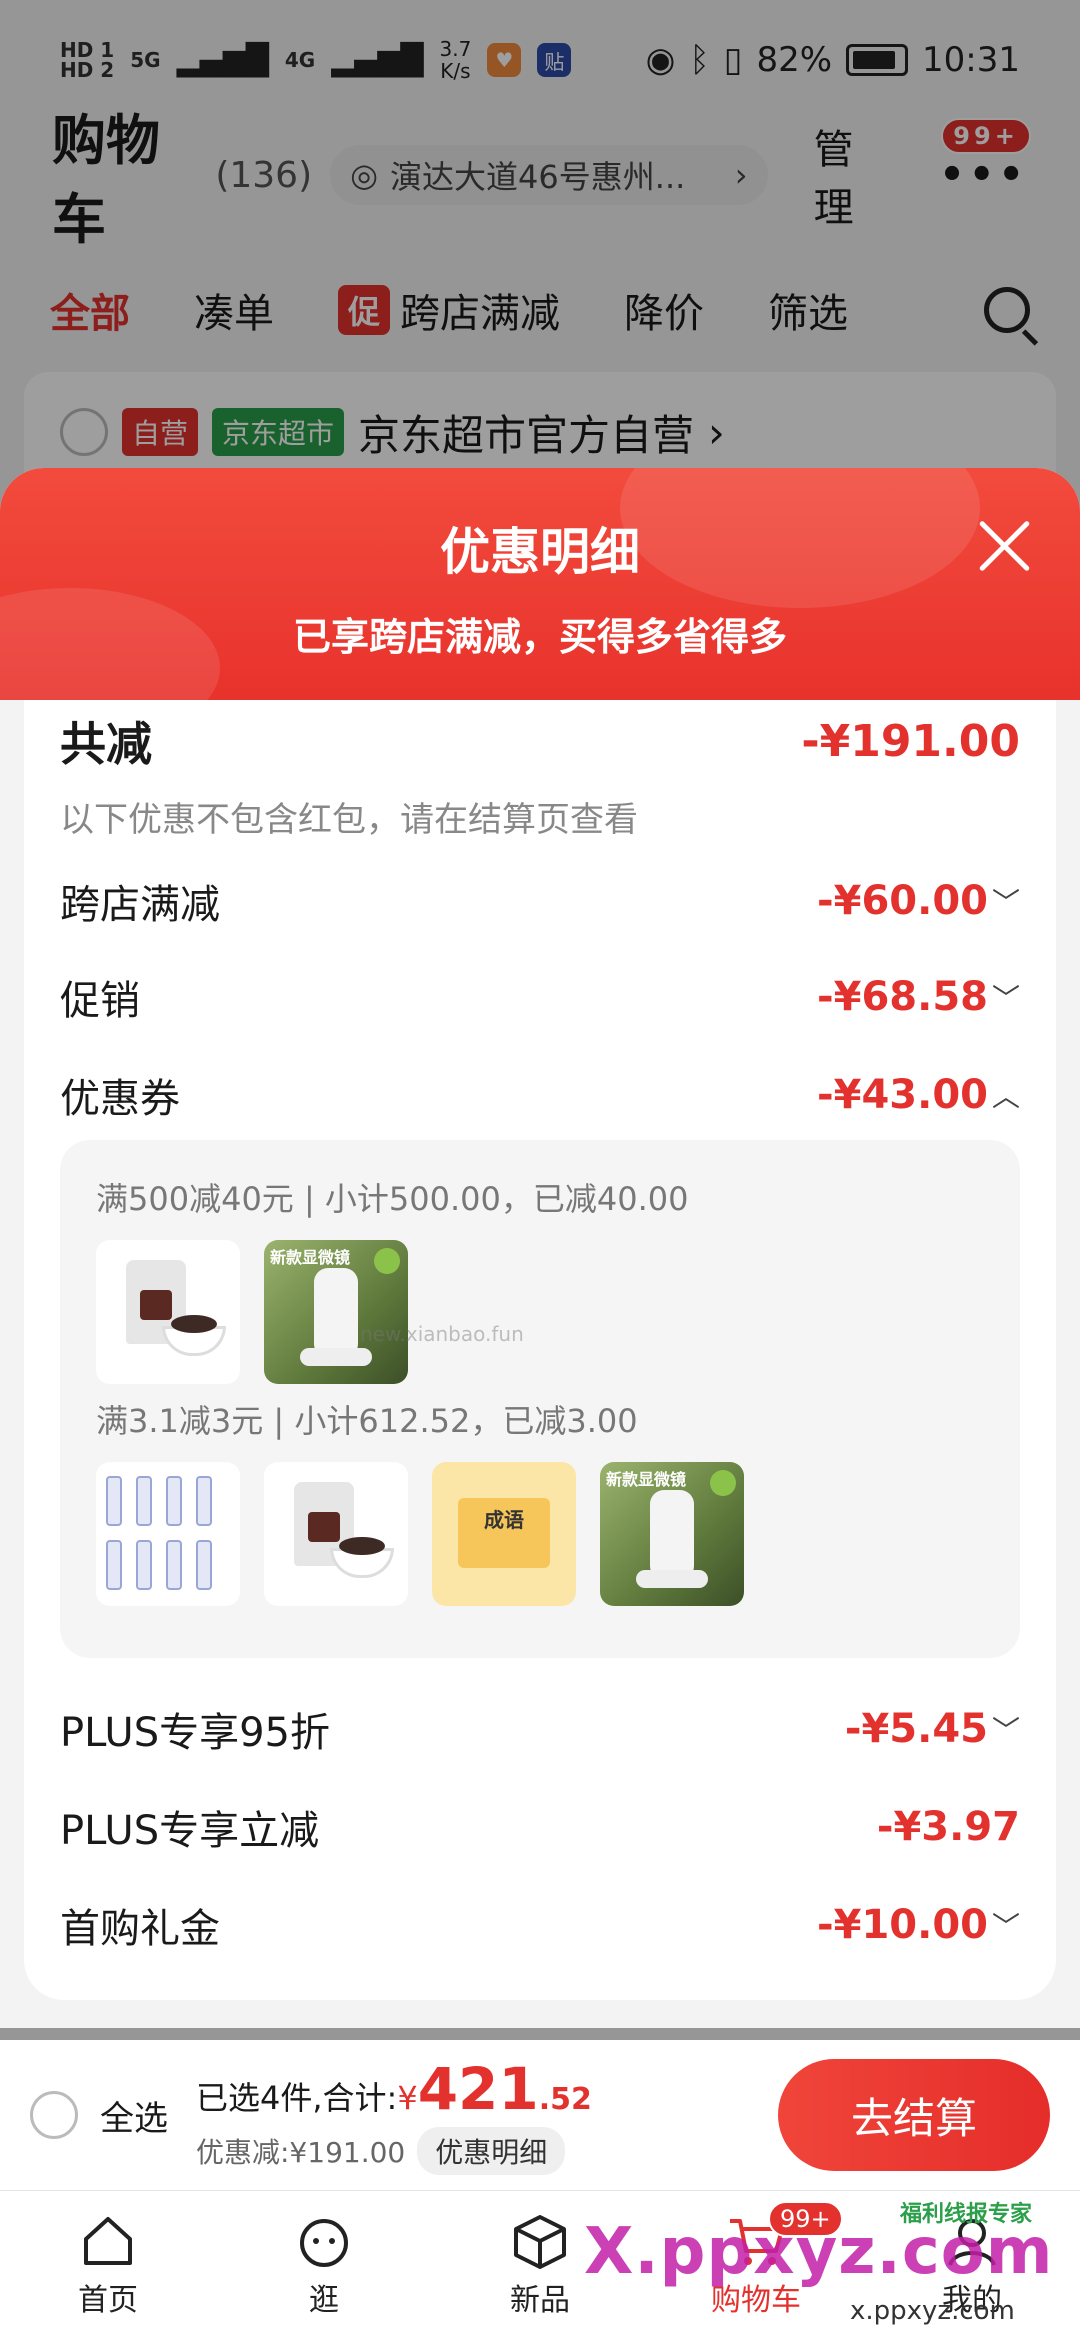 This screenshot has width=1080, height=2340. What do you see at coordinates (540, 997) in the screenshot?
I see `discount-row-promotion: 促销 -¥68.58 ﹀` at bounding box center [540, 997].